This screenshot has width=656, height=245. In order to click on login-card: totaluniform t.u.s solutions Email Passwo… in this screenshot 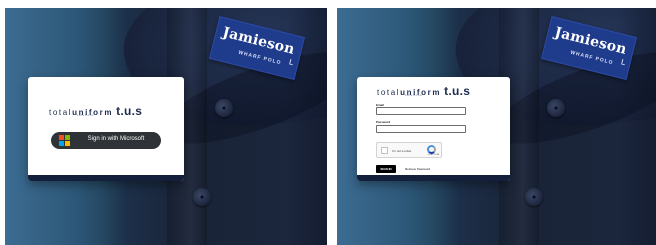, I will do `click(433, 129)`.